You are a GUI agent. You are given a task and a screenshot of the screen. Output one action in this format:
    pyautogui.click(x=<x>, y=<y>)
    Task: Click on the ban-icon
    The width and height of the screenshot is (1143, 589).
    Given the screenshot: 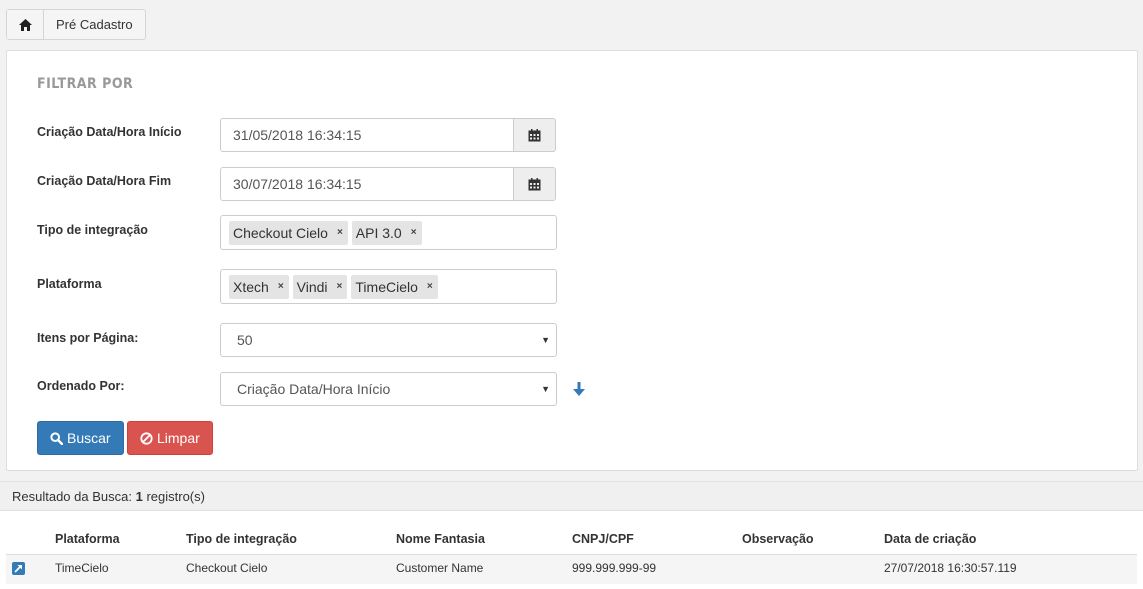 What is the action you would take?
    pyautogui.click(x=146, y=438)
    